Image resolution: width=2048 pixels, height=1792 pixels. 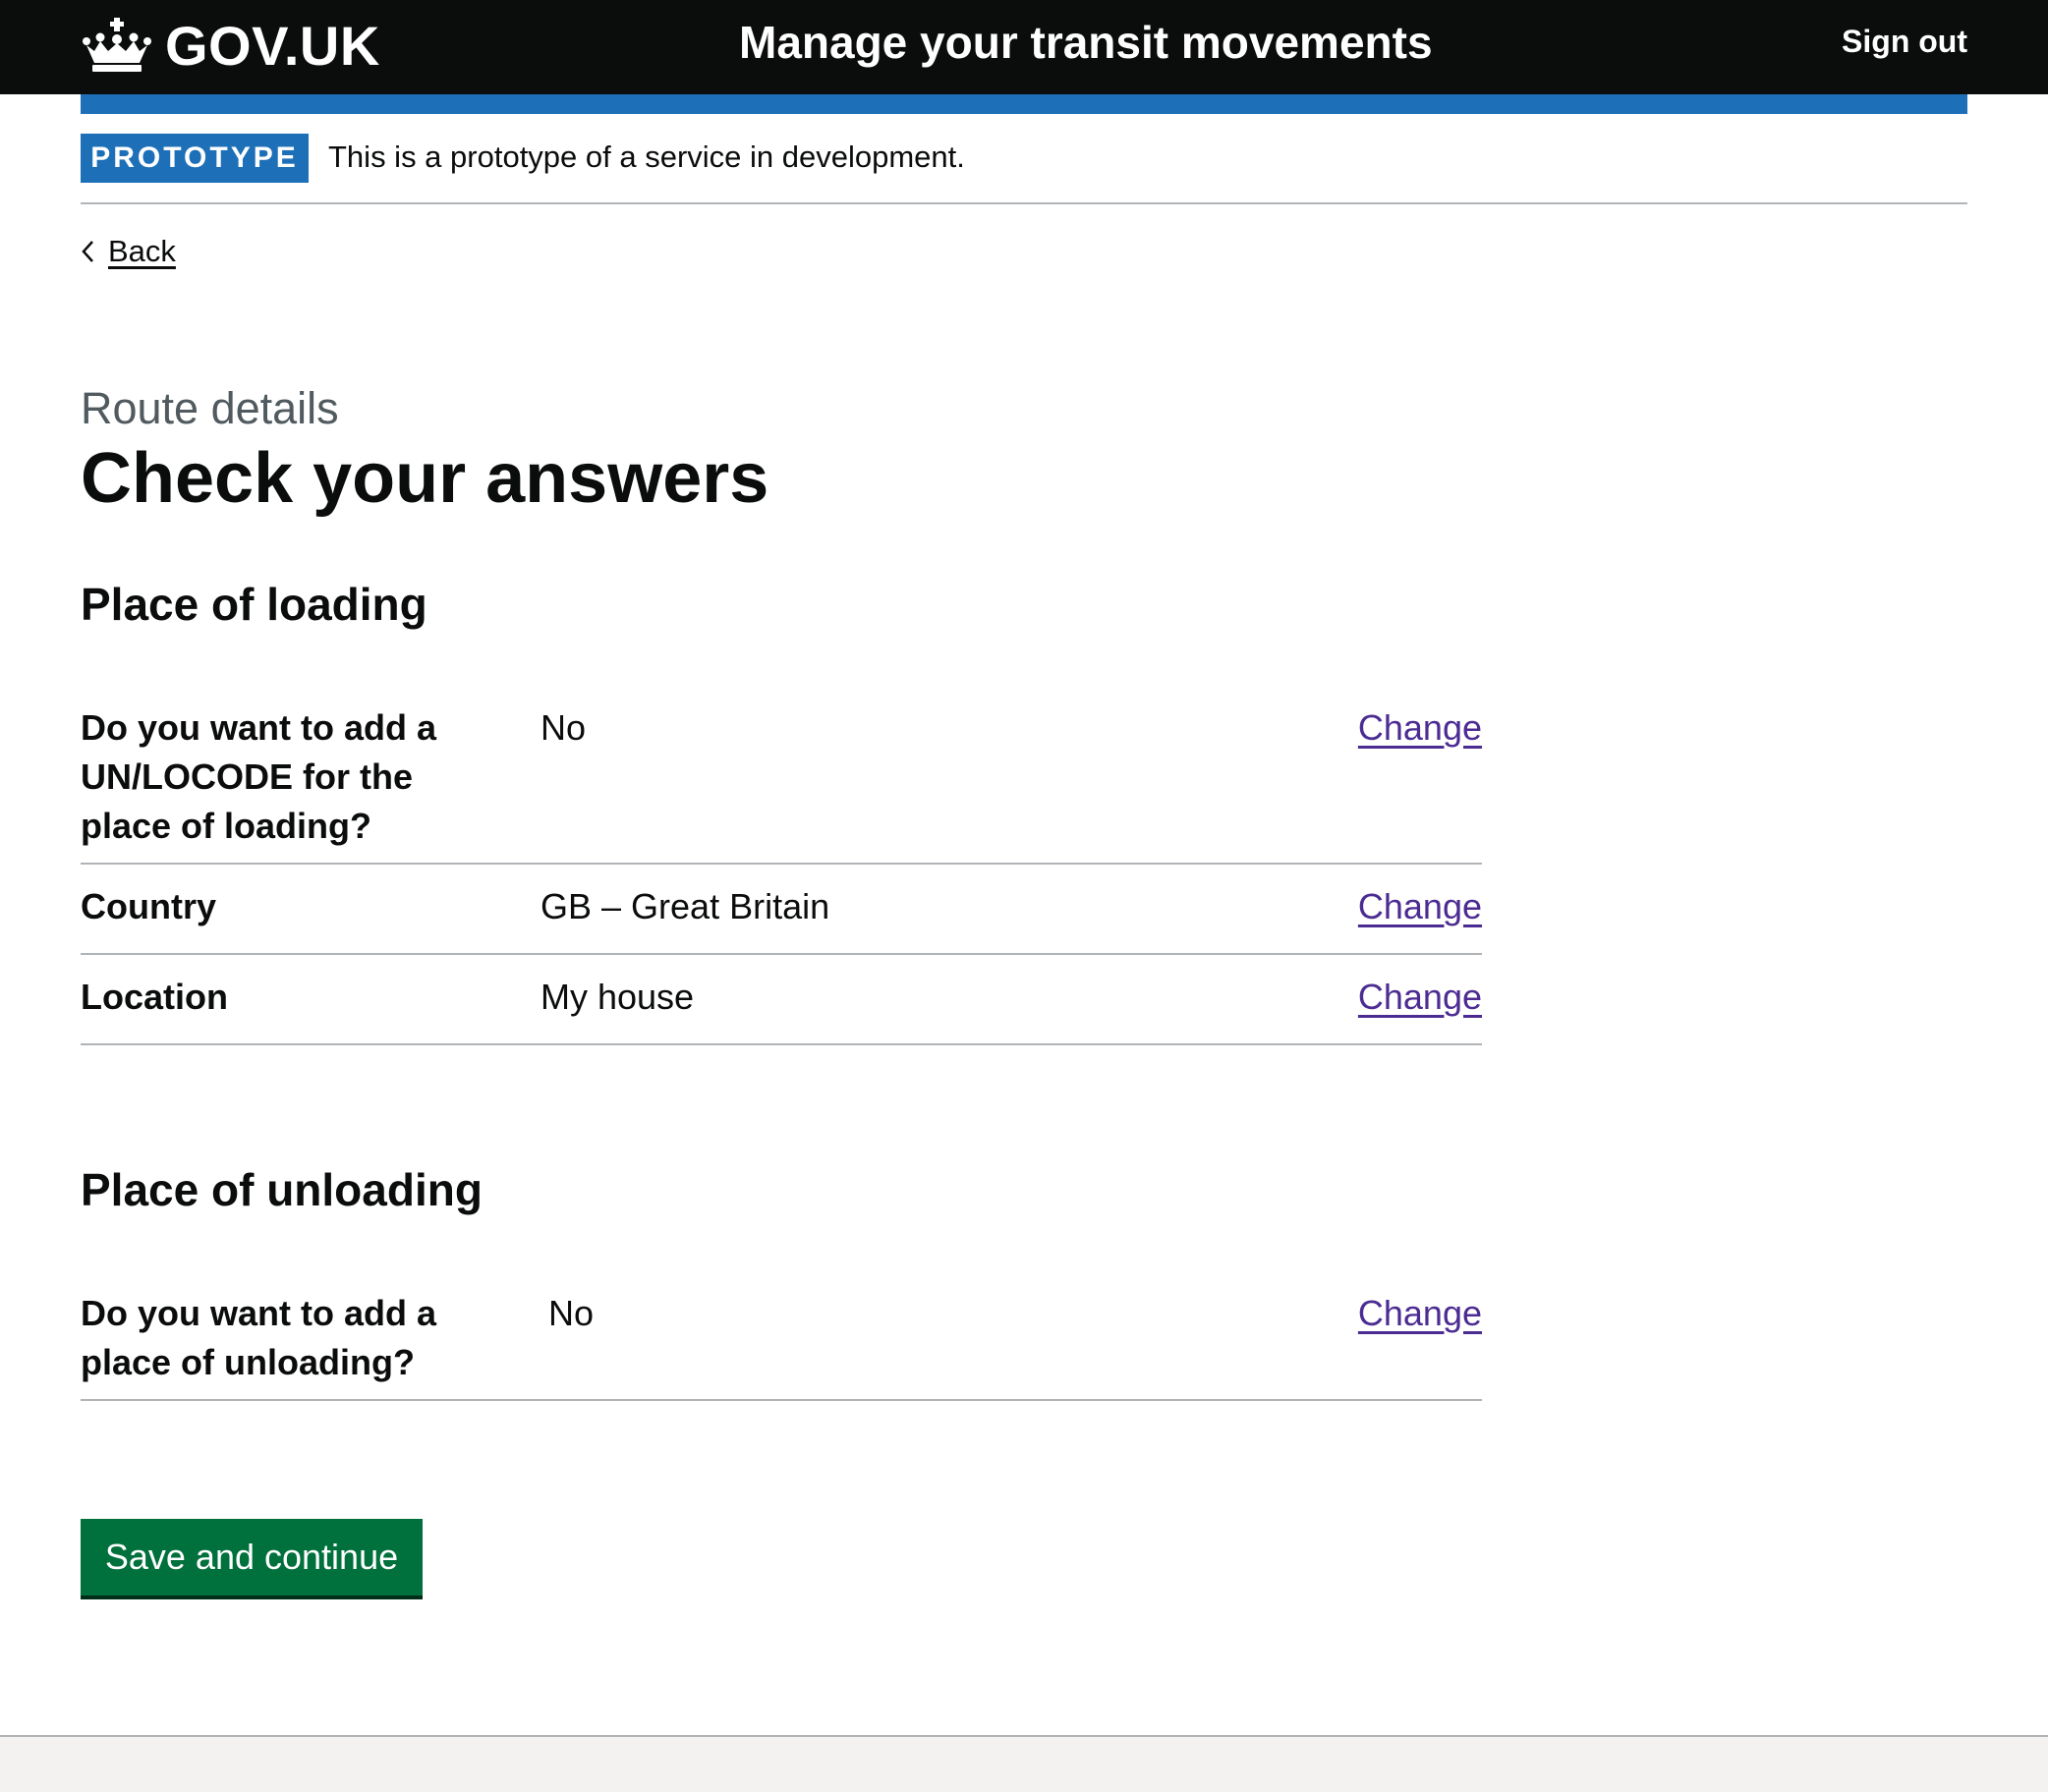 What do you see at coordinates (272, 45) in the screenshot?
I see `logo-text: GOV.UK` at bounding box center [272, 45].